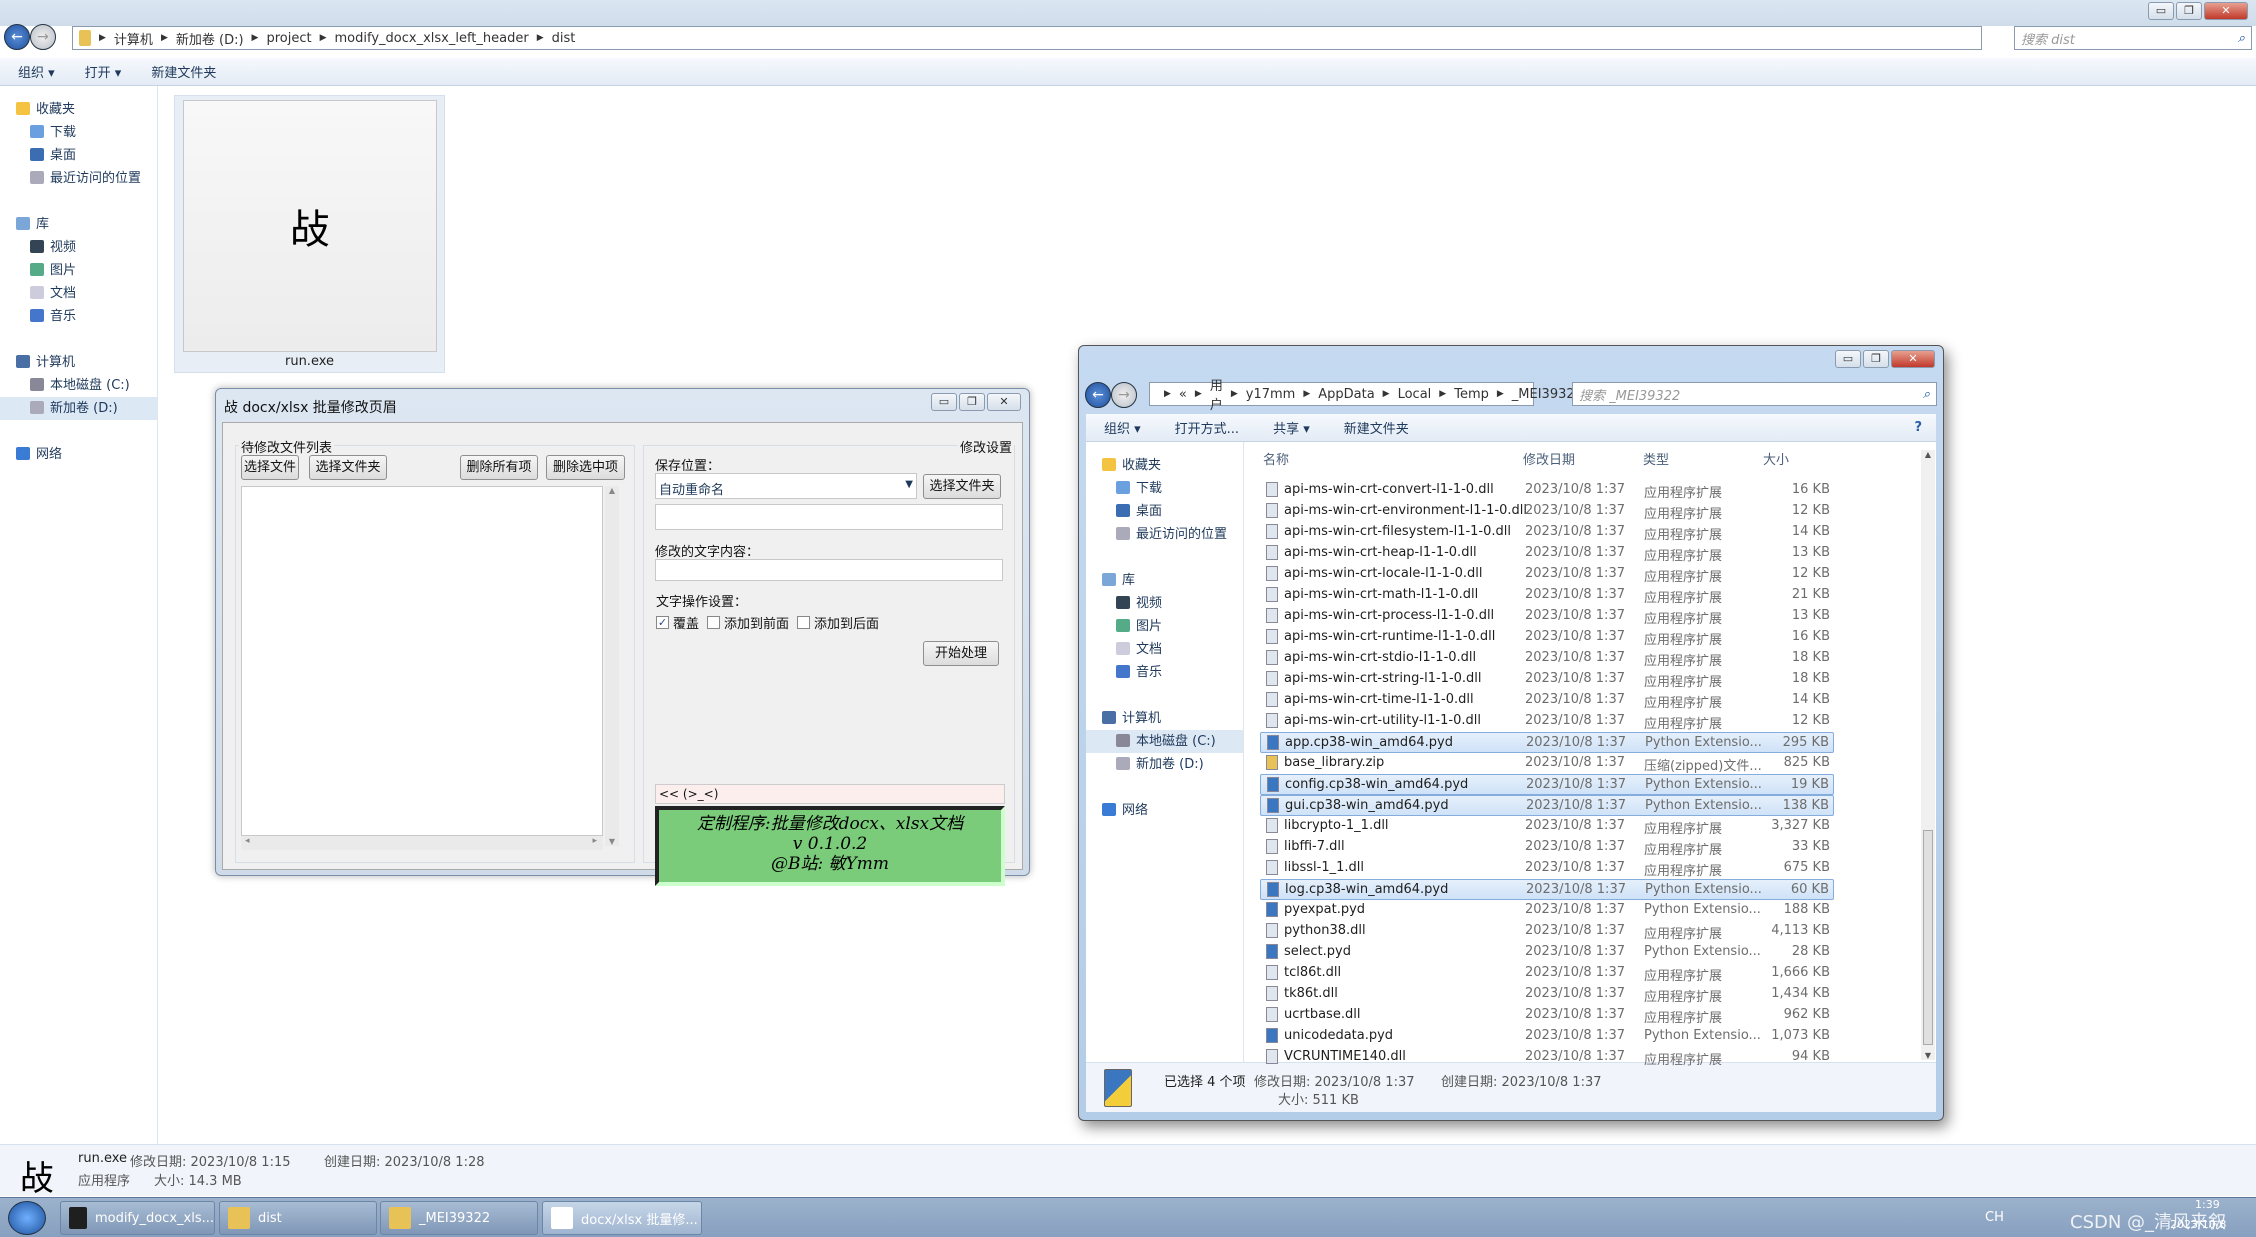 The height and width of the screenshot is (1237, 2256). What do you see at coordinates (86, 132) in the screenshot?
I see `nav-downloads: 下载` at bounding box center [86, 132].